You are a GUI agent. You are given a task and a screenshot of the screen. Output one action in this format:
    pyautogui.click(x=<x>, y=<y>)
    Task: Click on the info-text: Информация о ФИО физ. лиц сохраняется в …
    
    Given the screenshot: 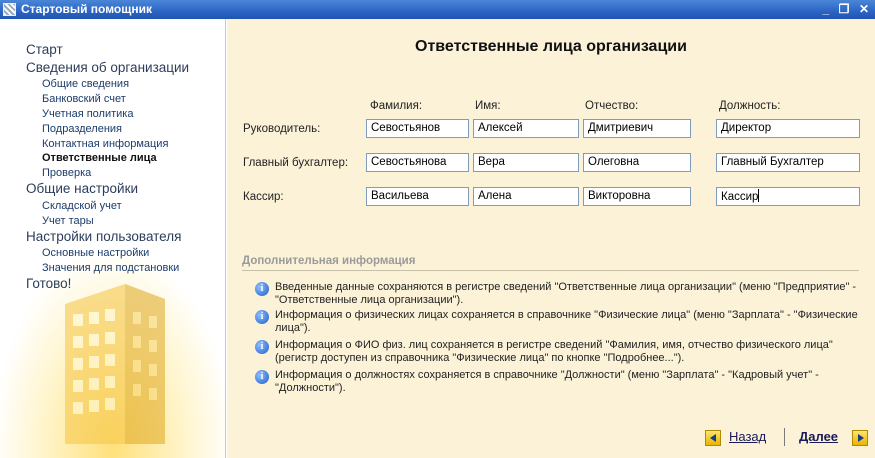 What is the action you would take?
    pyautogui.click(x=554, y=351)
    